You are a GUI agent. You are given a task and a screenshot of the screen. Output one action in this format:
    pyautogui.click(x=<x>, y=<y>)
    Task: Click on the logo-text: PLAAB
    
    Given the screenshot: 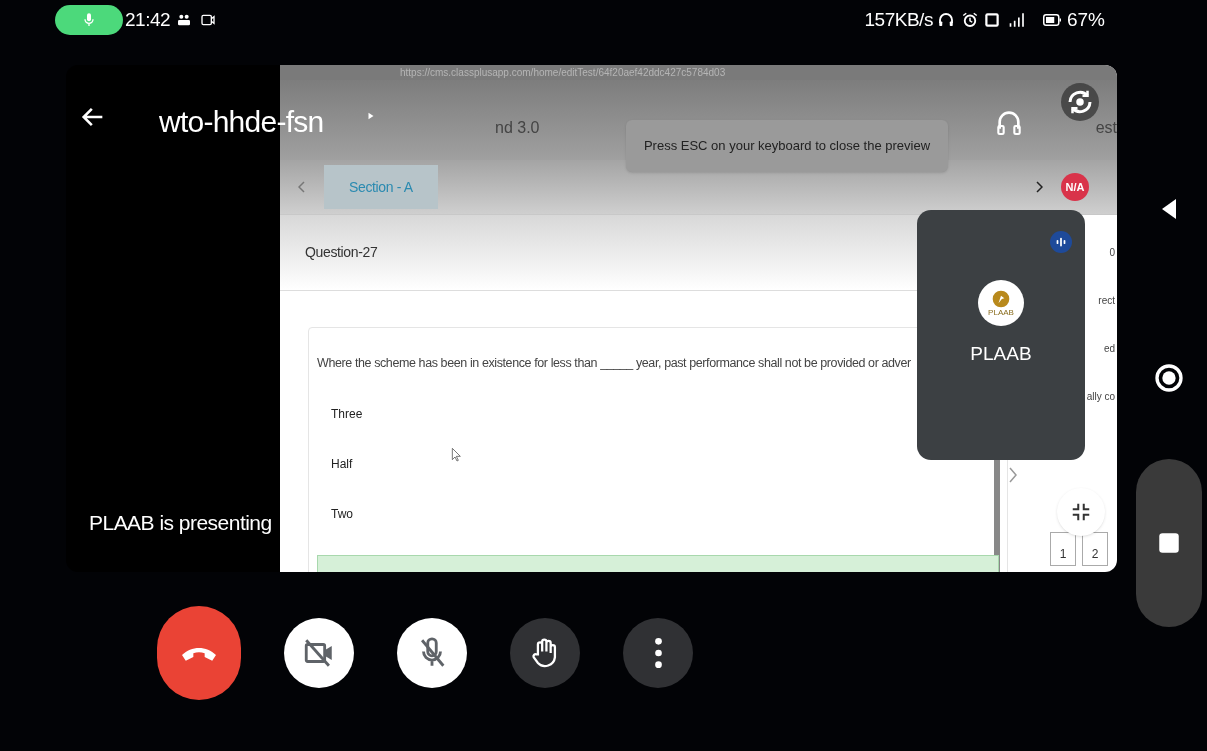 What is the action you would take?
    pyautogui.click(x=1001, y=313)
    